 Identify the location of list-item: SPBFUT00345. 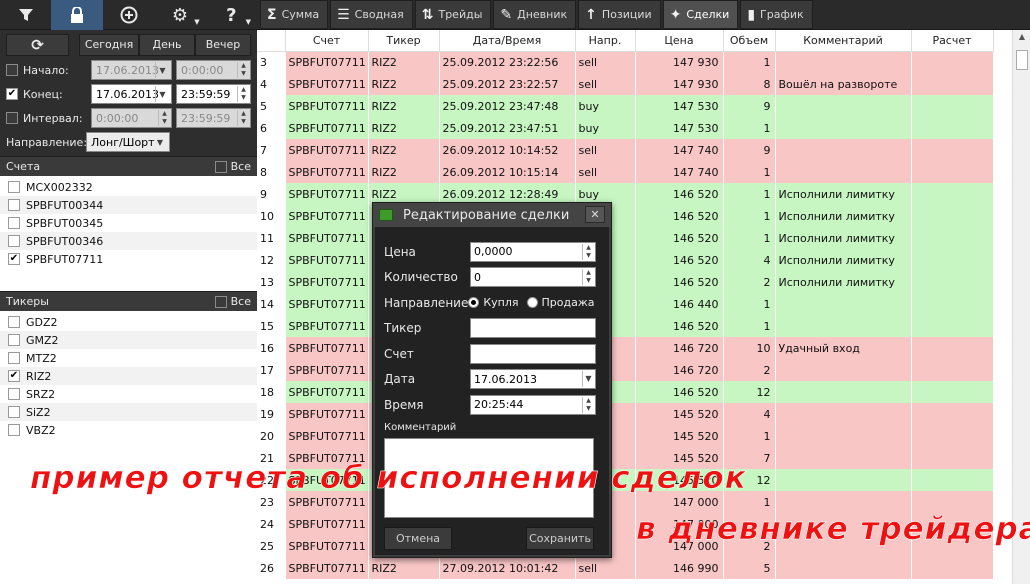
(128, 223).